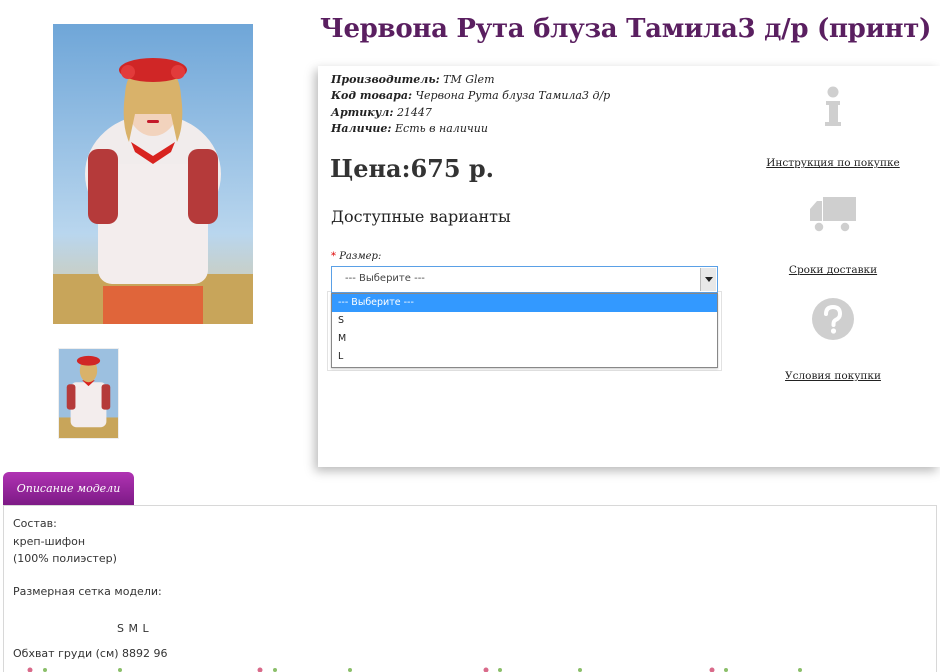 The image size is (940, 672). What do you see at coordinates (833, 319) in the screenshot?
I see `question-icon` at bounding box center [833, 319].